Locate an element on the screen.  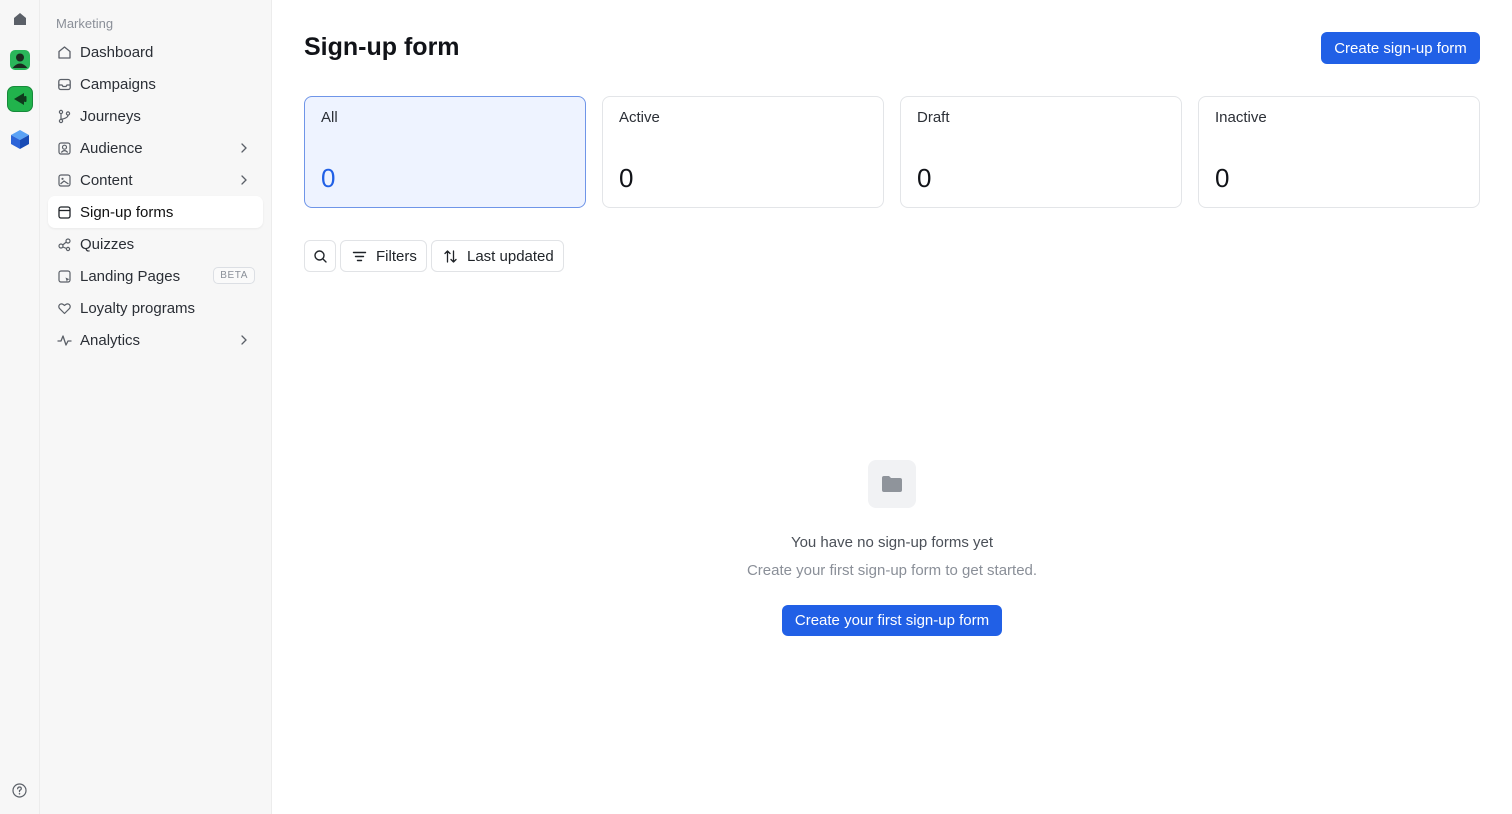
home-app-button is located at coordinates (20, 19).